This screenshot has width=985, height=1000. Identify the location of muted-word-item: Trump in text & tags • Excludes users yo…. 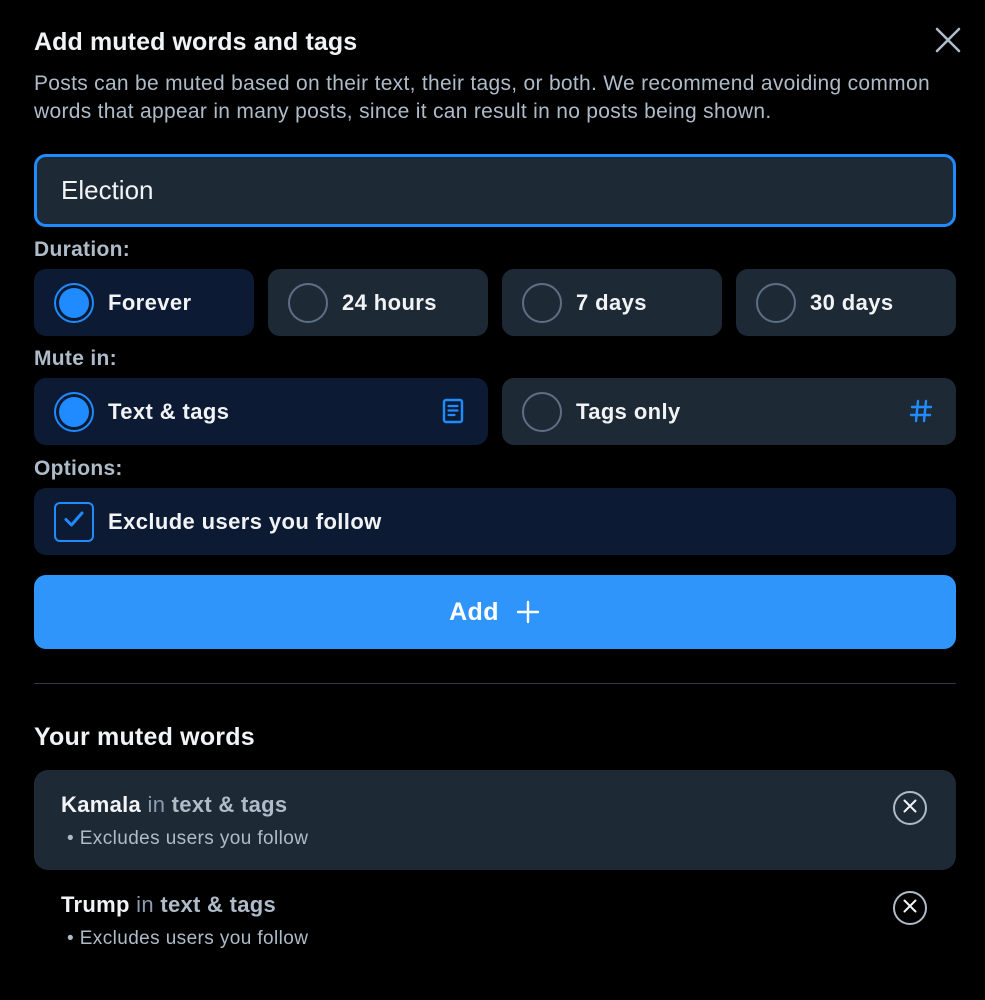
(495, 920).